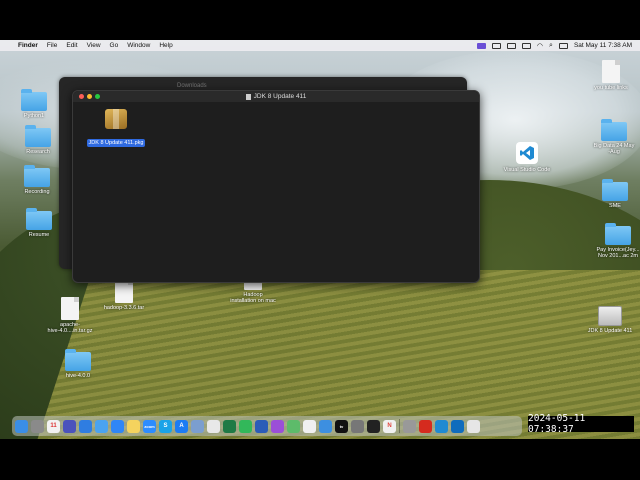 The width and height of the screenshot is (640, 480). I want to click on desktop-item-hive: hive-4.0.0, so click(78, 364).